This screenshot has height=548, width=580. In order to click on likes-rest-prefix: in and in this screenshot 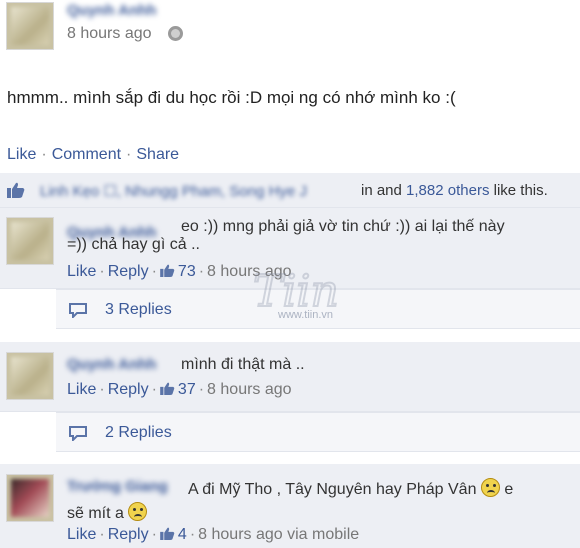, I will do `click(384, 190)`.